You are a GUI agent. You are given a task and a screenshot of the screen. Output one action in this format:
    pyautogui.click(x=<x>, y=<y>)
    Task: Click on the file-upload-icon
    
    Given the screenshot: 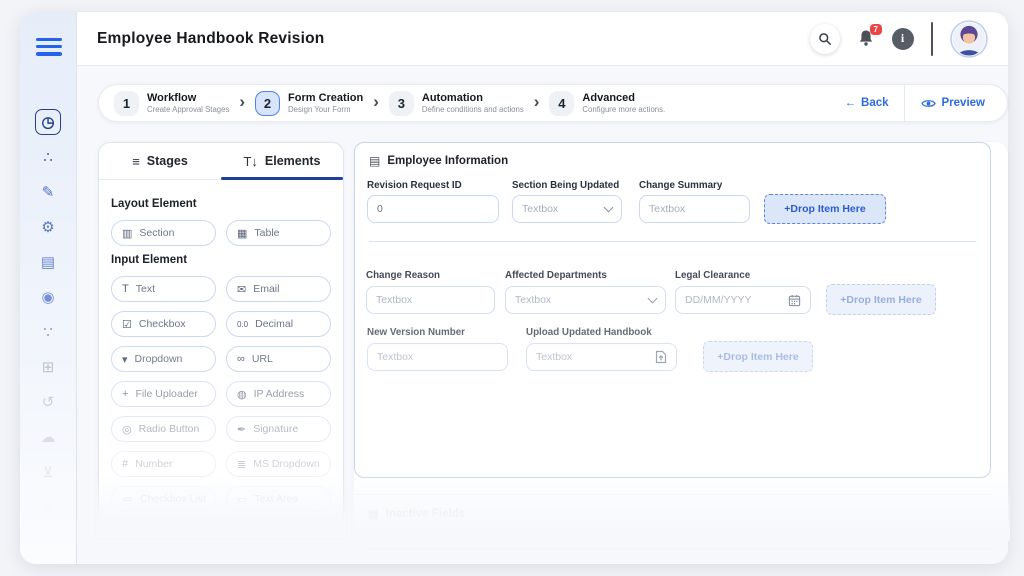 What is the action you would take?
    pyautogui.click(x=661, y=357)
    